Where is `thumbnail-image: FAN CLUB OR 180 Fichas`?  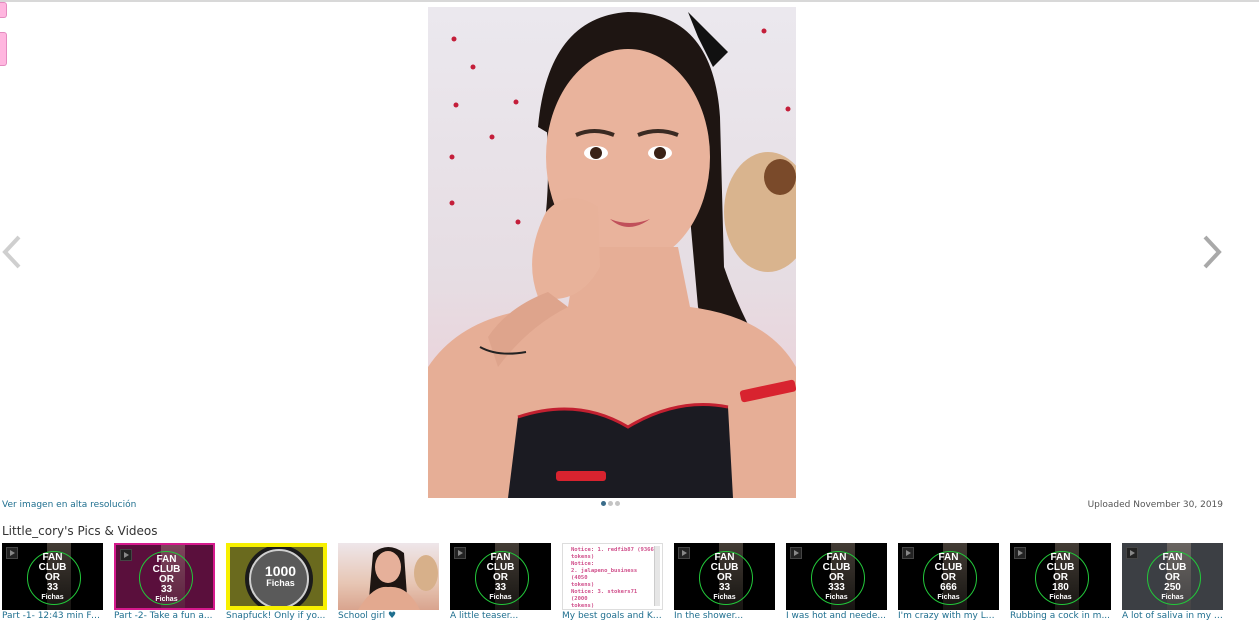 thumbnail-image: FAN CLUB OR 180 Fichas is located at coordinates (1060, 576).